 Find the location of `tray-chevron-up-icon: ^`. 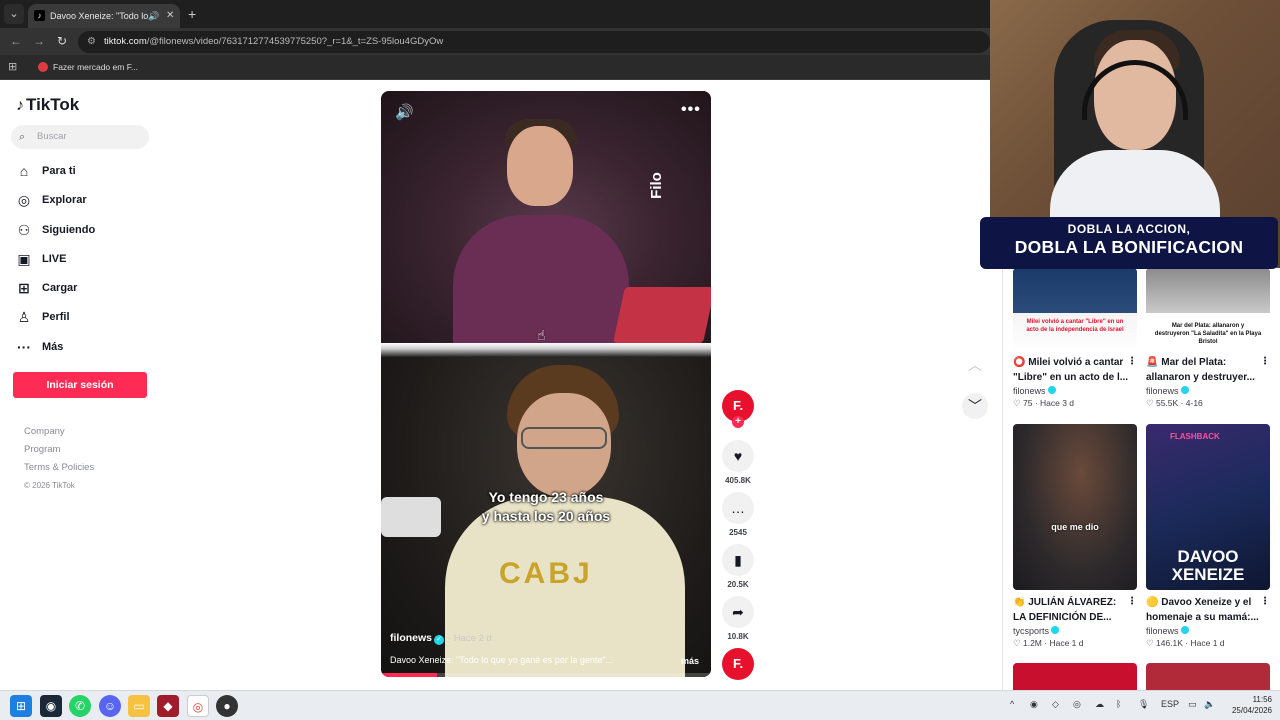

tray-chevron-up-icon: ^ is located at coordinates (1012, 704).